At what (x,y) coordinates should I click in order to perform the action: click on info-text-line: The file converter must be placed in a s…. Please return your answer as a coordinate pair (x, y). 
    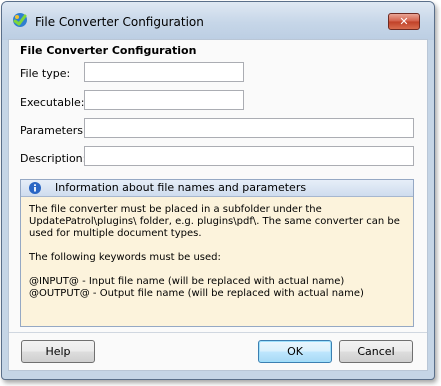
    Looking at the image, I should click on (175, 209).